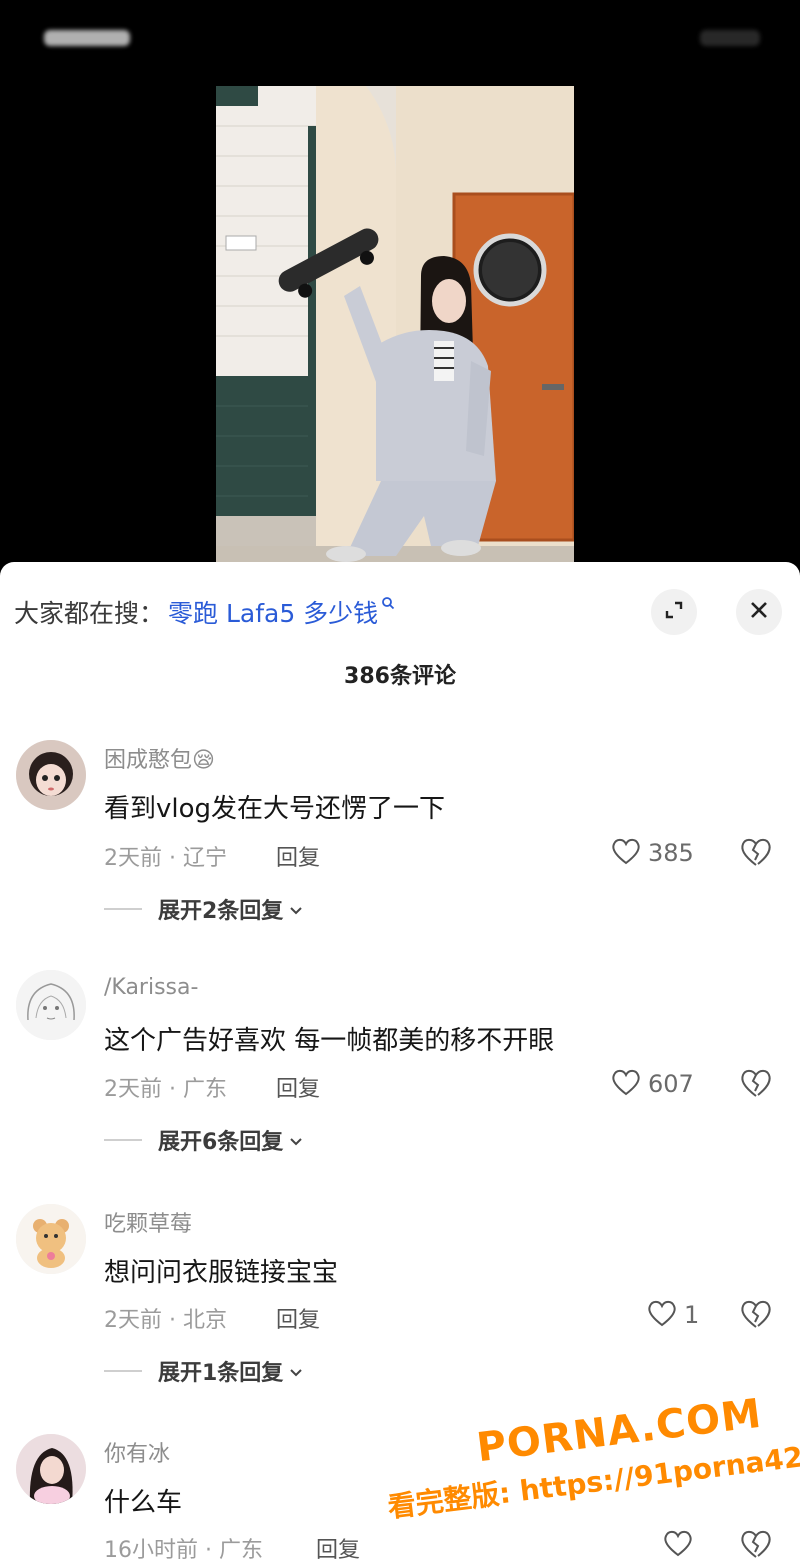  I want to click on like-button, so click(678, 1545).